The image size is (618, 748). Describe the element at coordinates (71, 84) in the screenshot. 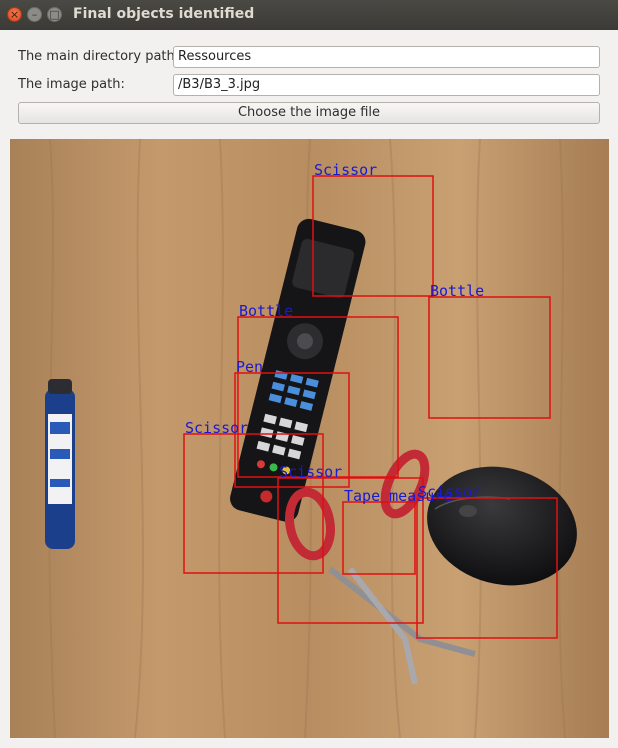

I see `image-path-label: The image path:` at that location.